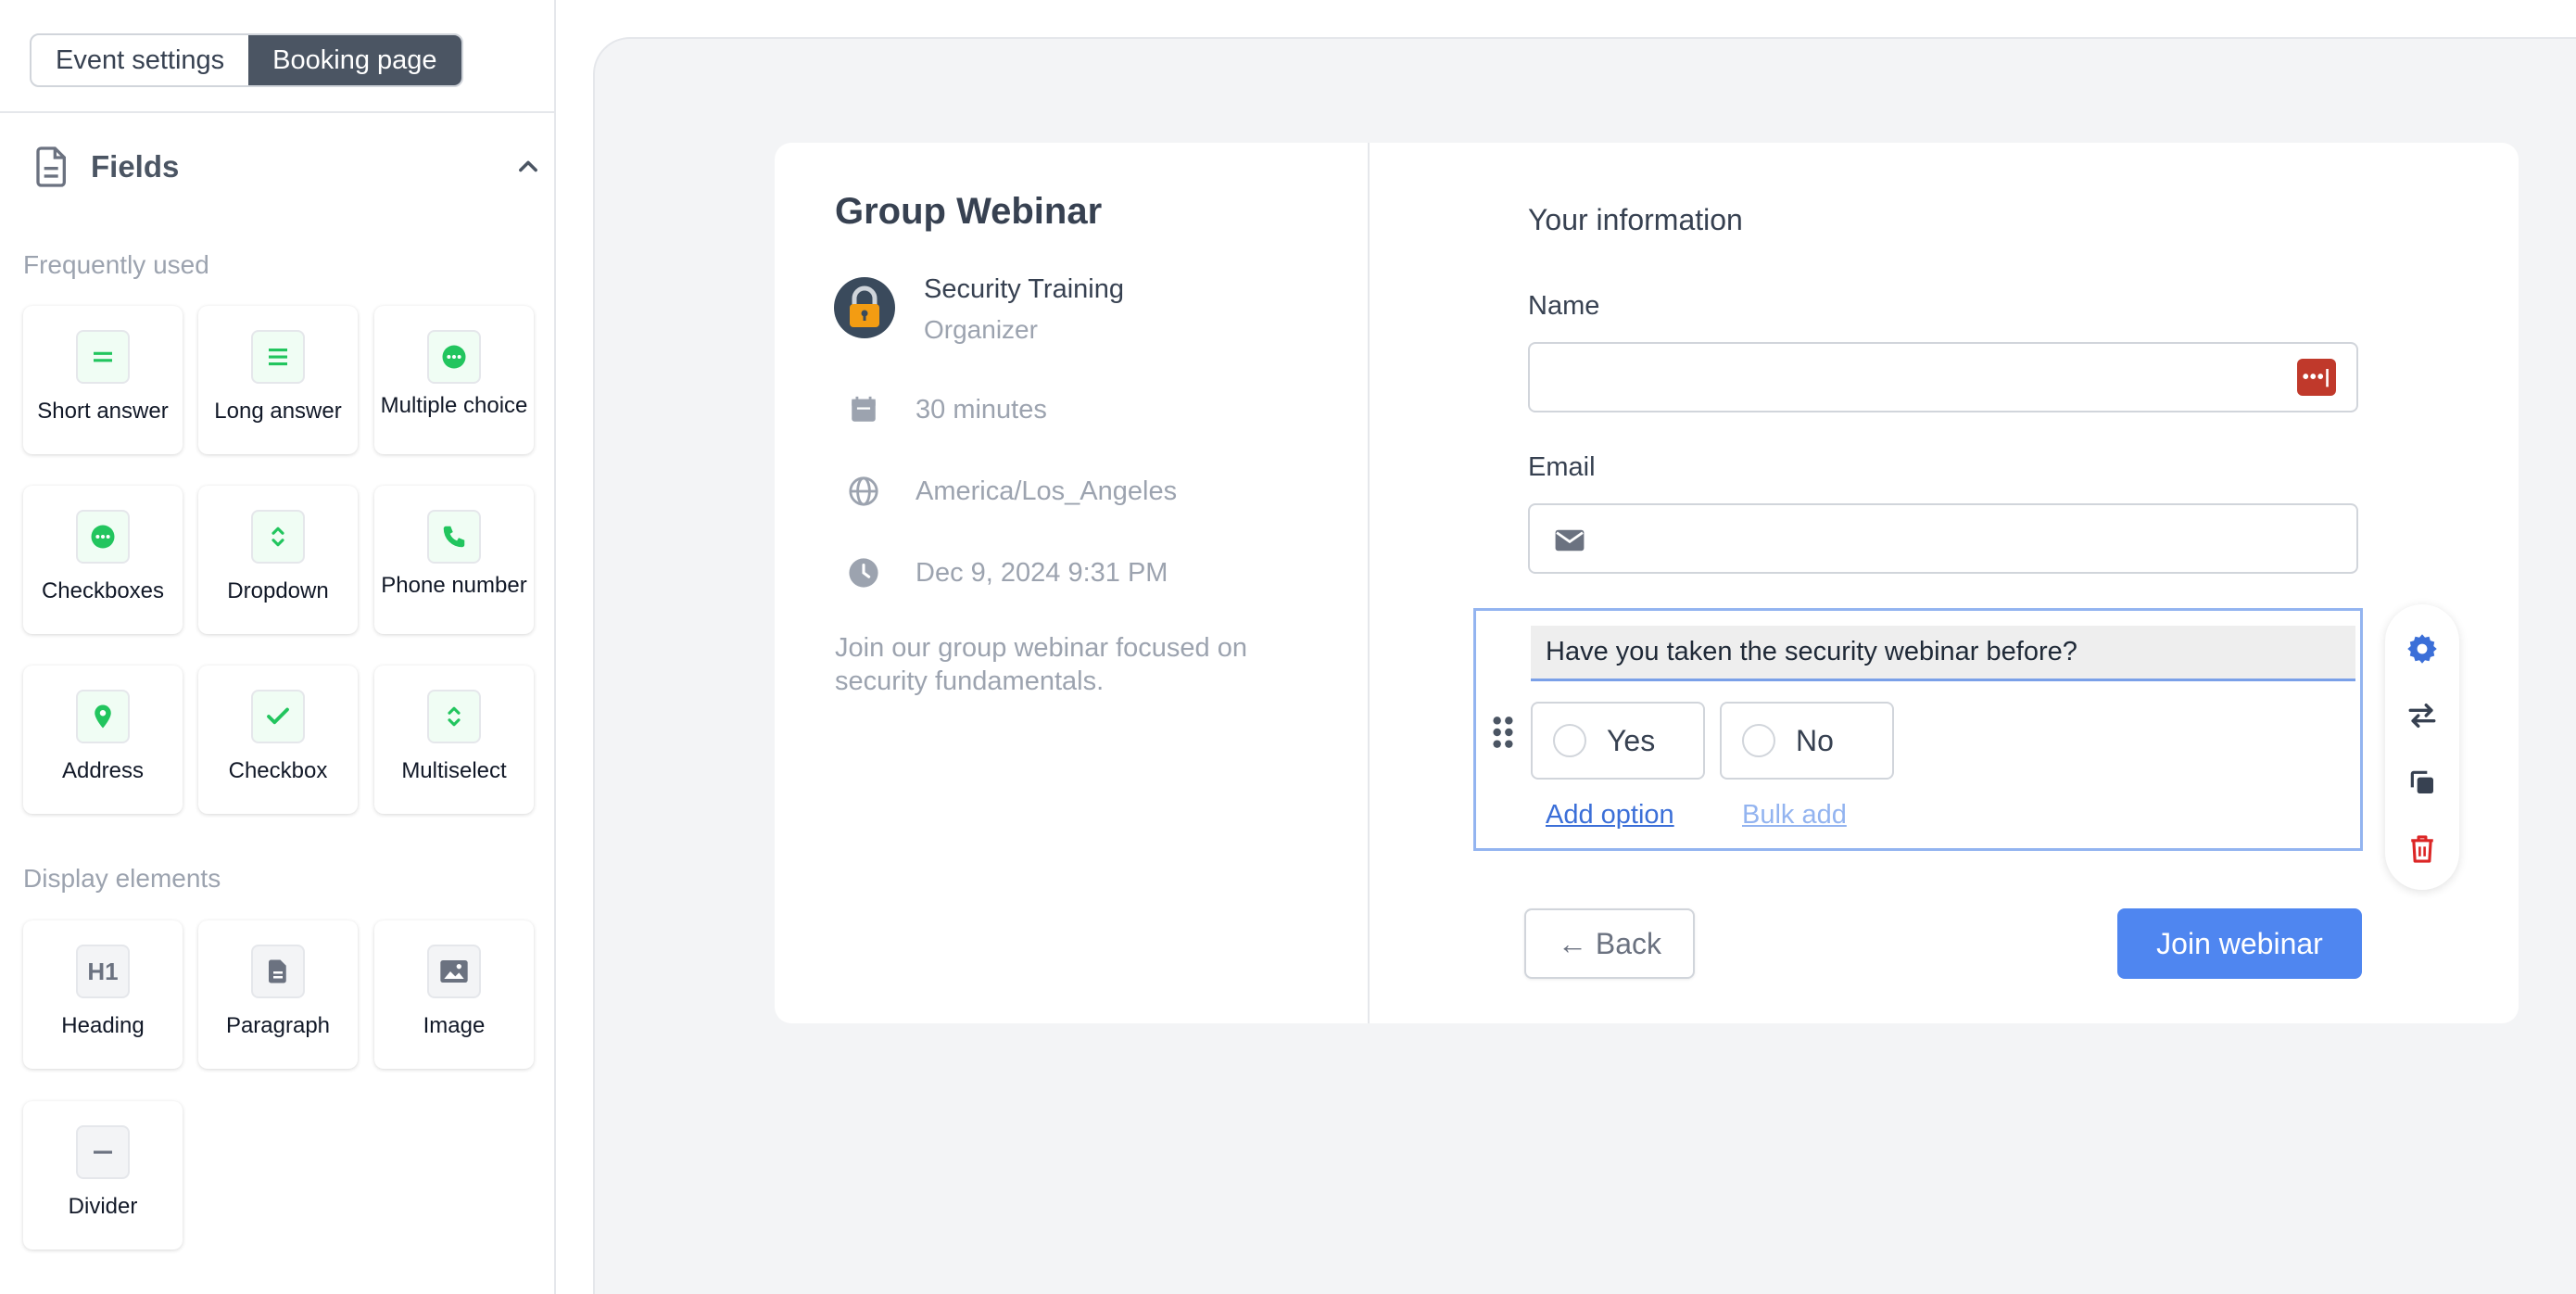 Image resolution: width=2576 pixels, height=1294 pixels. What do you see at coordinates (1631, 740) in the screenshot?
I see `option-label: Yes` at bounding box center [1631, 740].